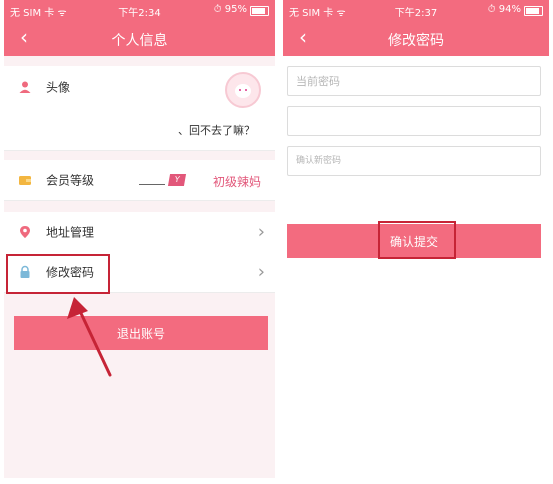  Describe the element at coordinates (70, 232) in the screenshot. I see `address-label: 地址管理` at that location.